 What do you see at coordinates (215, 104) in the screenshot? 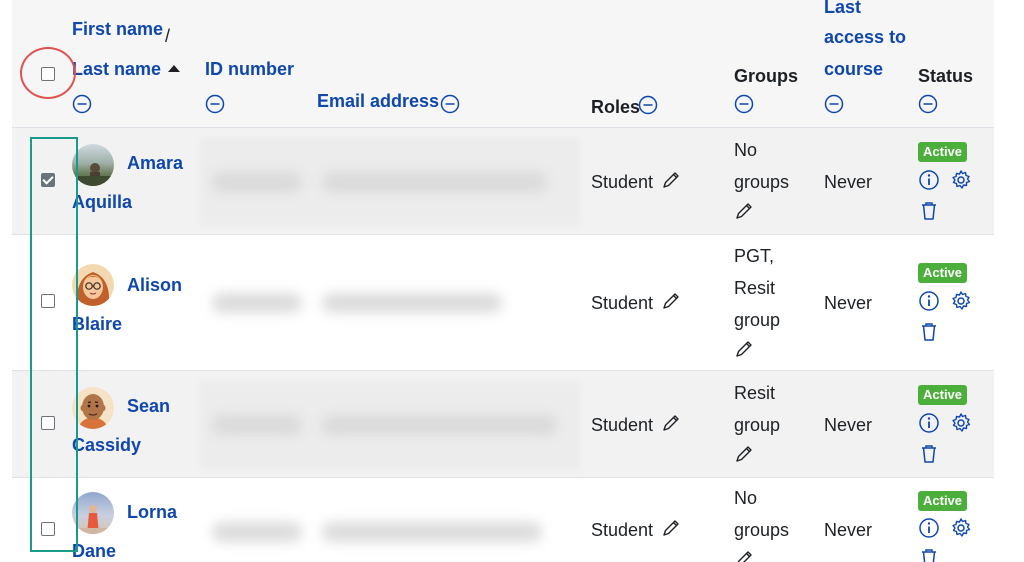
I see `collapse-id-column-icon` at bounding box center [215, 104].